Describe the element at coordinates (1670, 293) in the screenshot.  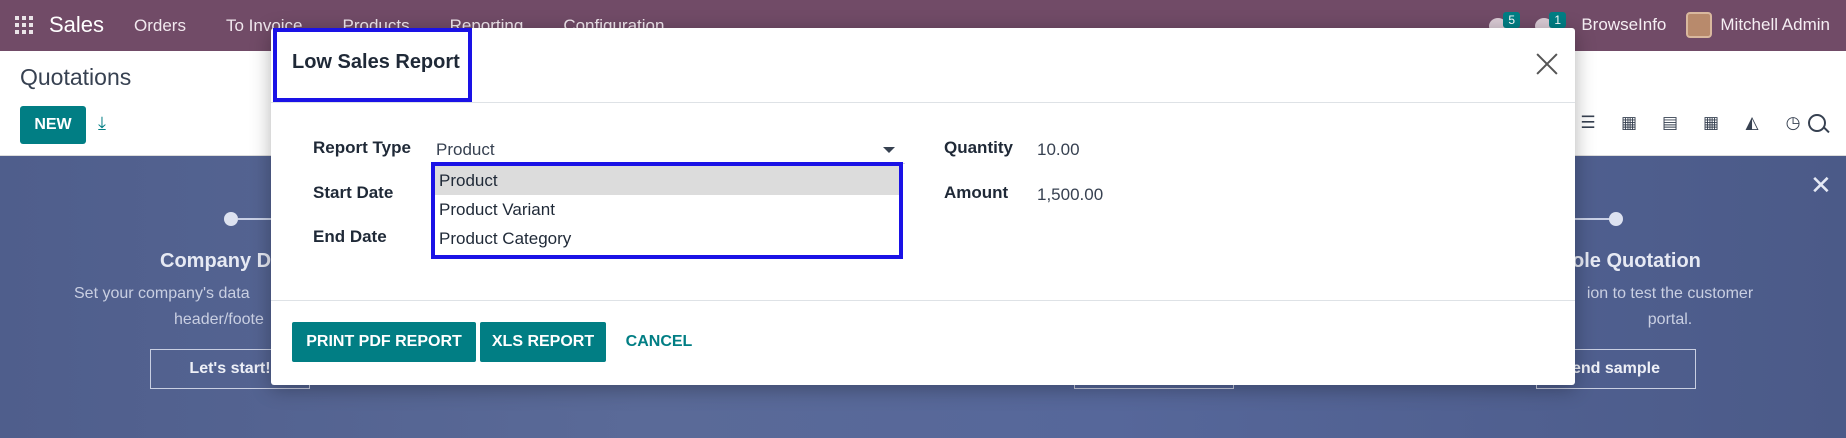
I see `banner-step3-text-line: ion to test the customer` at that location.